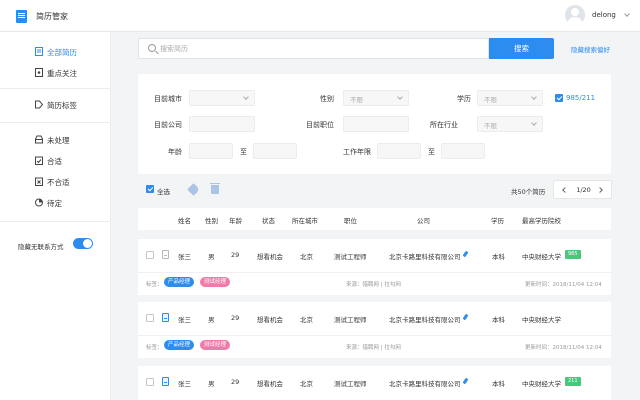 This screenshot has height=400, width=640. What do you see at coordinates (376, 98) in the screenshot?
I see `gender-select: 不限` at bounding box center [376, 98].